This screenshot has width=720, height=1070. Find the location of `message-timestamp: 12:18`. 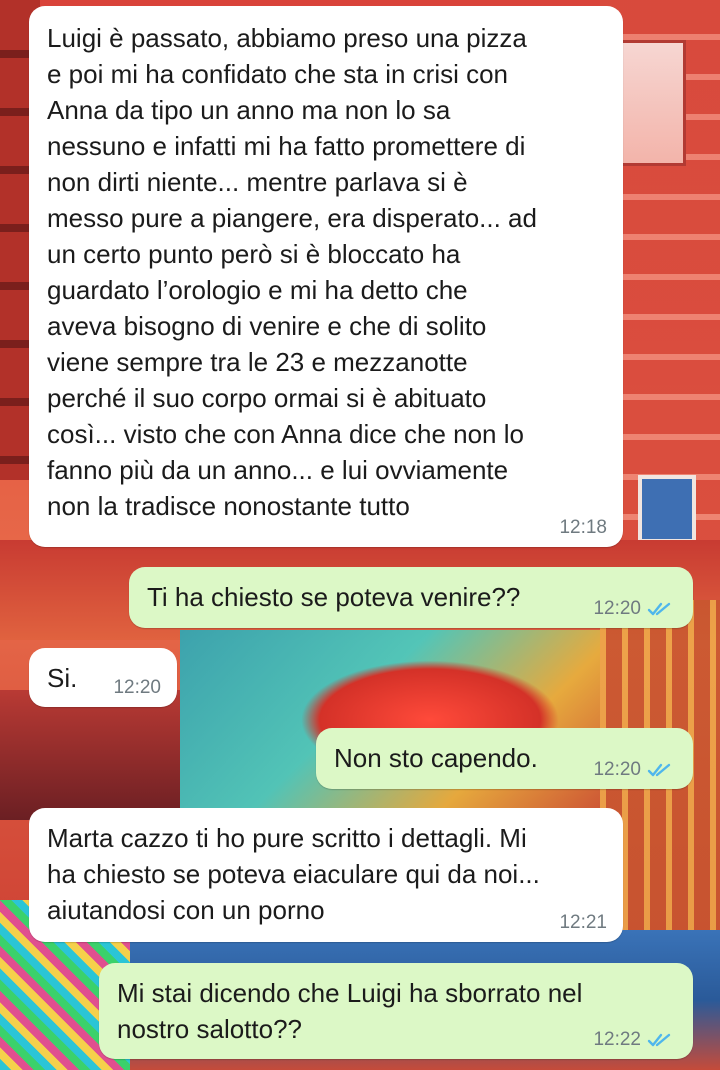

message-timestamp: 12:18 is located at coordinates (583, 527).